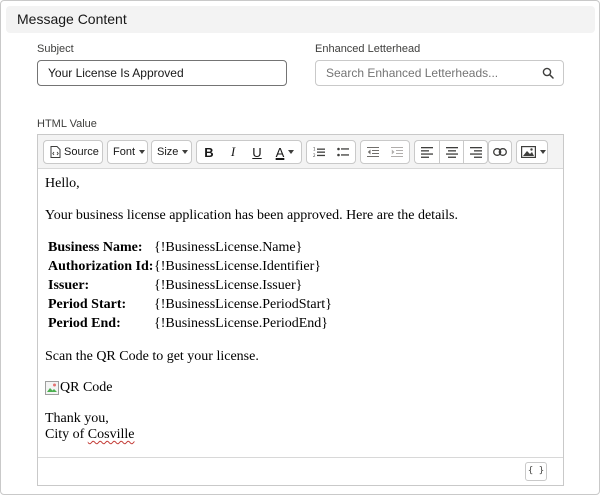  What do you see at coordinates (368, 49) in the screenshot?
I see `letterhead-label: Enhanced Letterhead` at bounding box center [368, 49].